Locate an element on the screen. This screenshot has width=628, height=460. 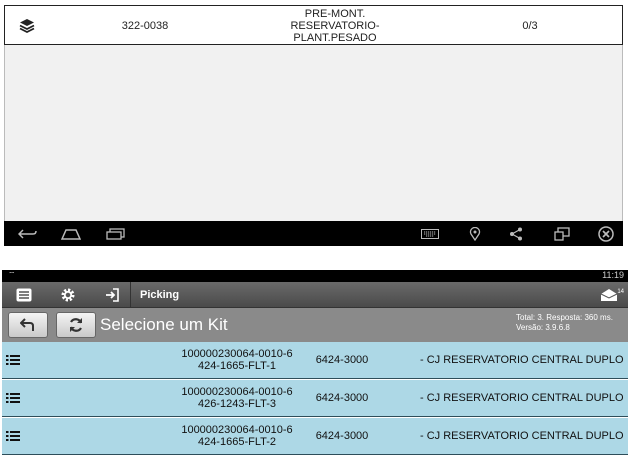
undo-button is located at coordinates (28, 325).